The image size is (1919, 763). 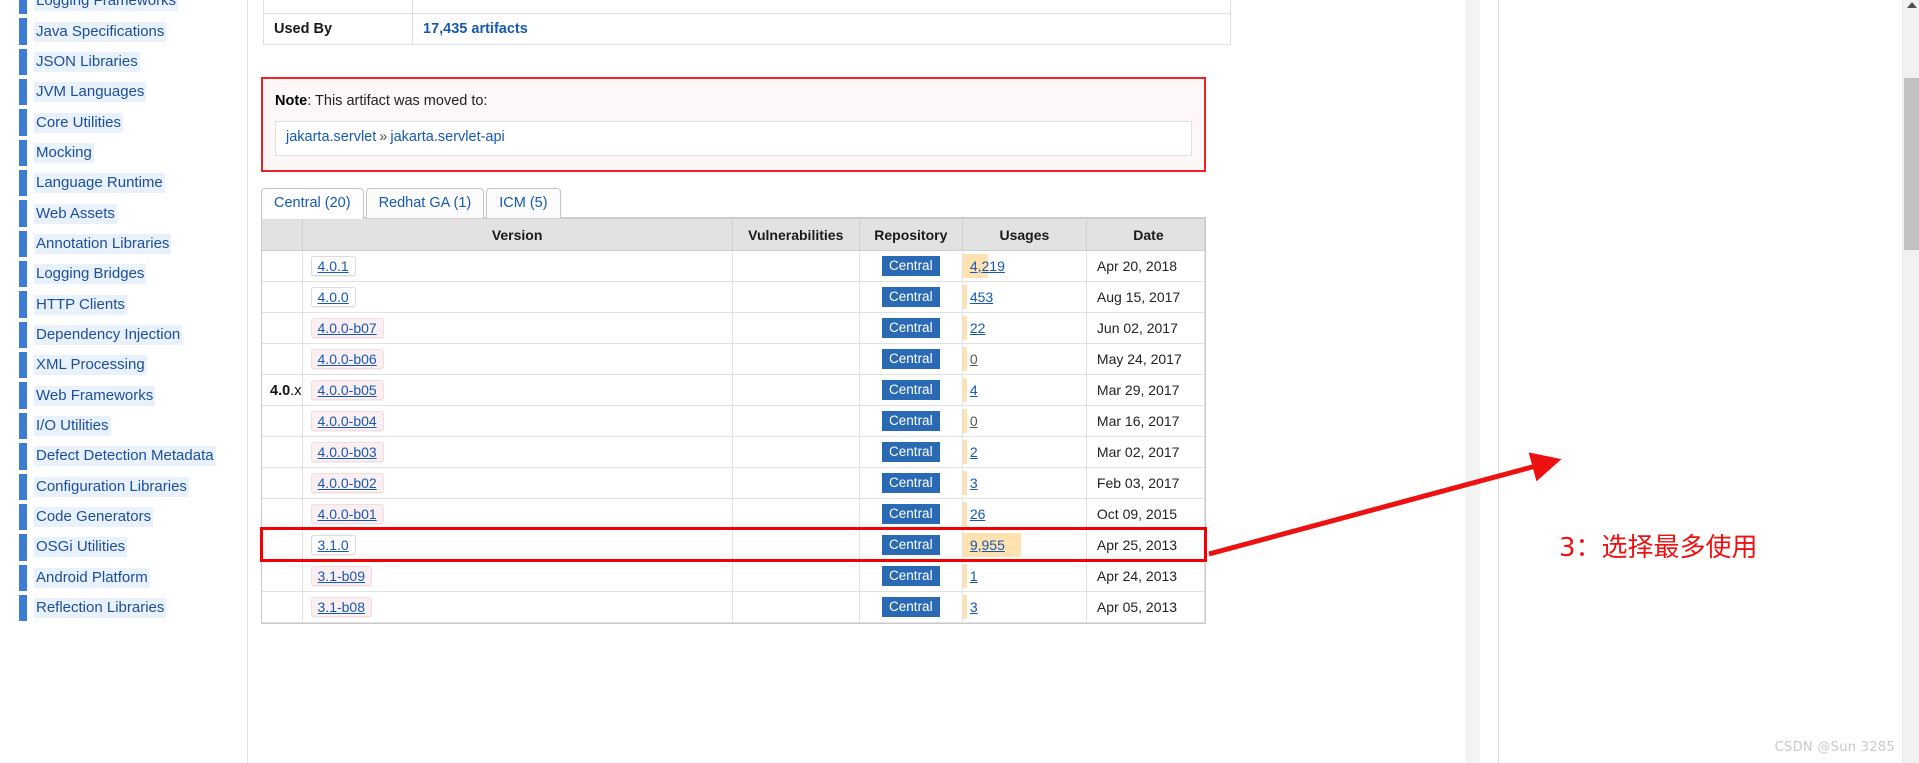 What do you see at coordinates (341, 607) in the screenshot?
I see `version-link: 3.1-b08` at bounding box center [341, 607].